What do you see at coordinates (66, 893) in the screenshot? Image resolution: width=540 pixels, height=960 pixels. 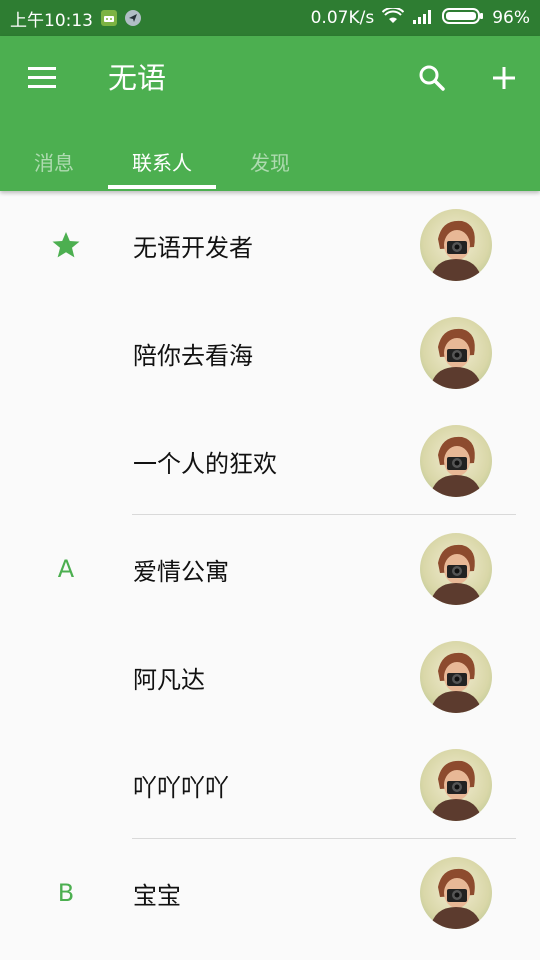 I see `contact-index: B` at bounding box center [66, 893].